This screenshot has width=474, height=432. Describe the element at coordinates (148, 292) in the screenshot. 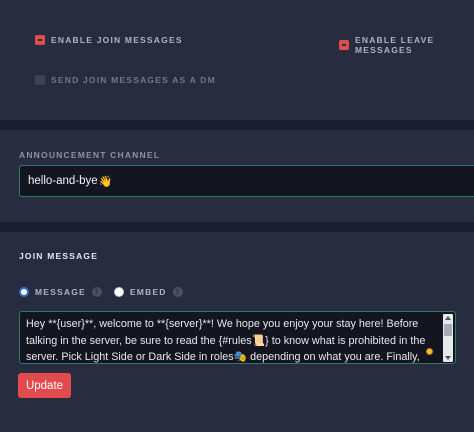

I see `embed-radio-label: EMBED` at that location.